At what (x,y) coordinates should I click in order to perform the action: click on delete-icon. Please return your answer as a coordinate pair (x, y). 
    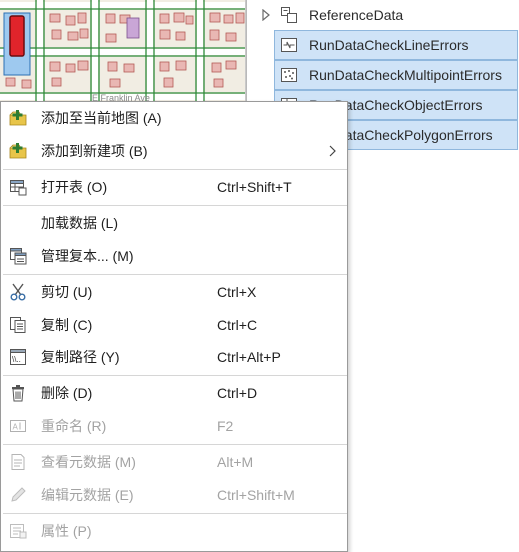
    Looking at the image, I should click on (18, 393).